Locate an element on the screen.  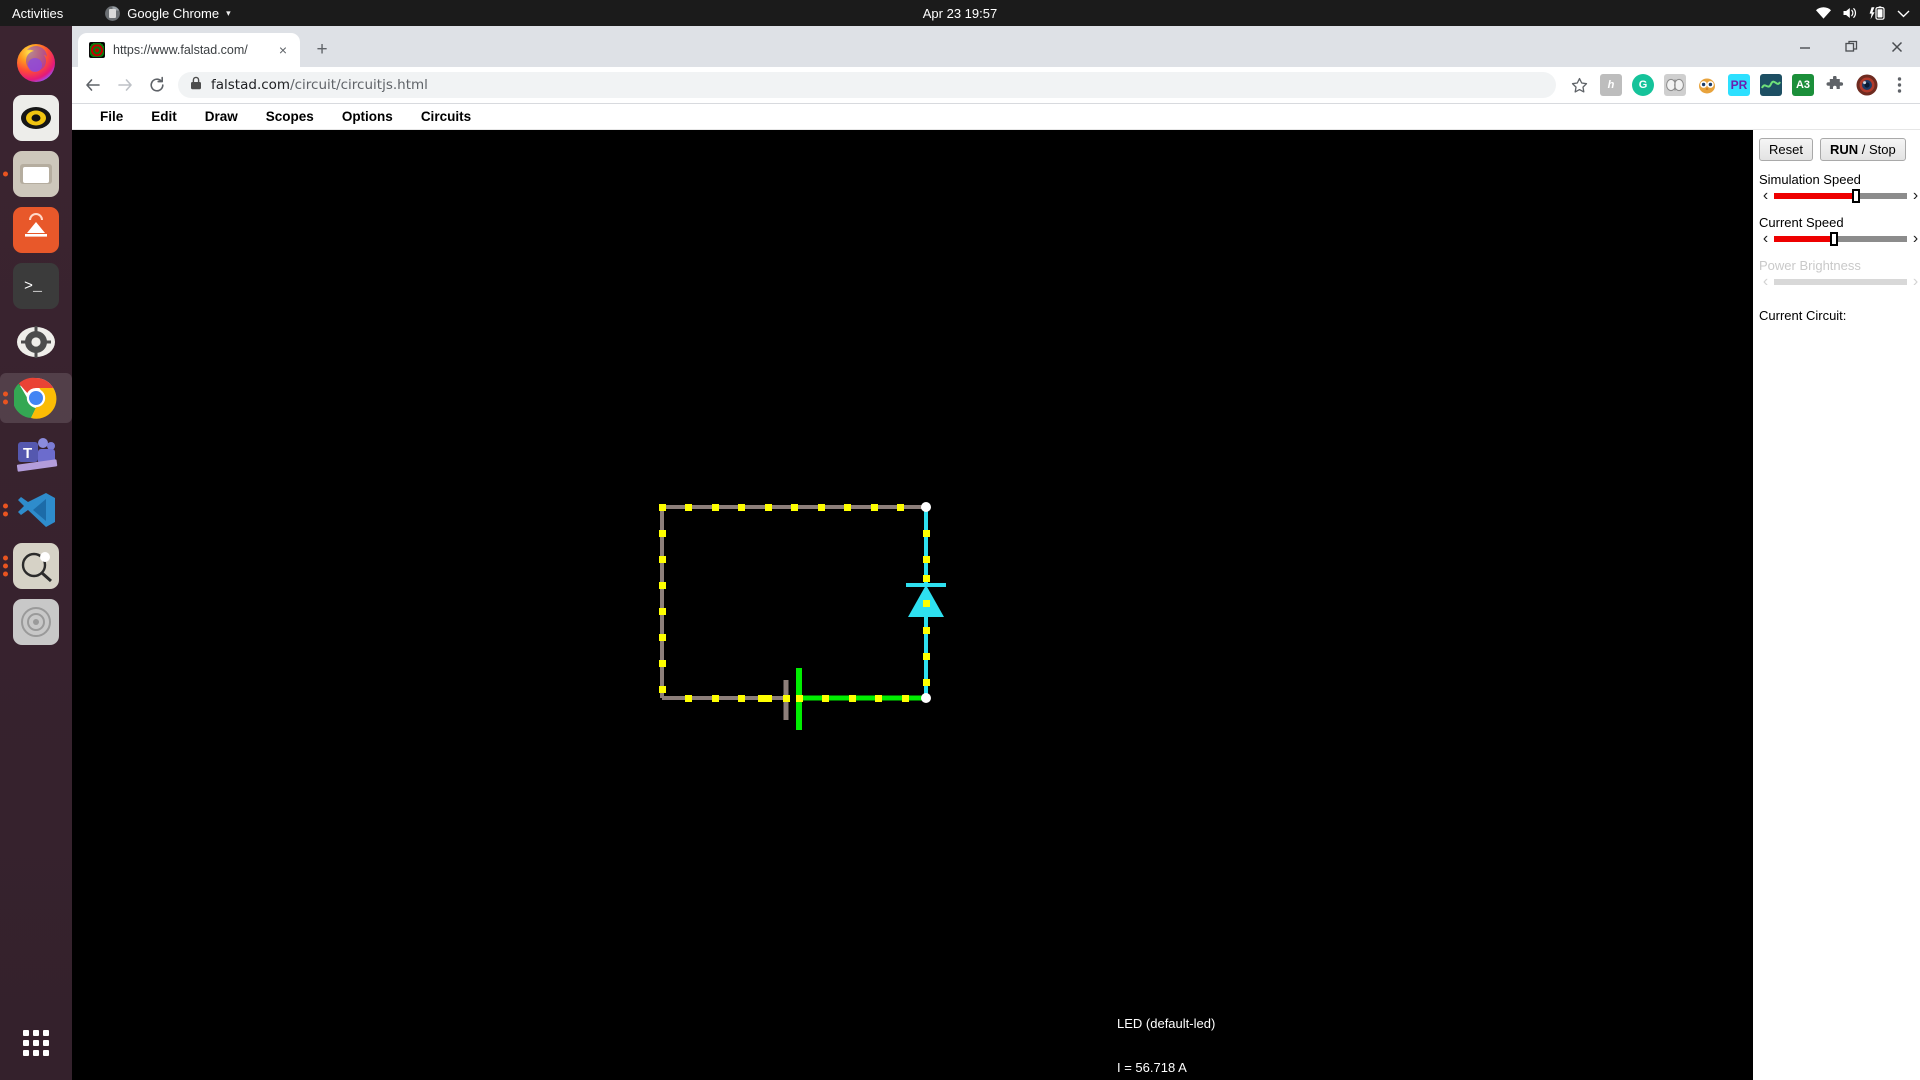
reload-button is located at coordinates (157, 85).